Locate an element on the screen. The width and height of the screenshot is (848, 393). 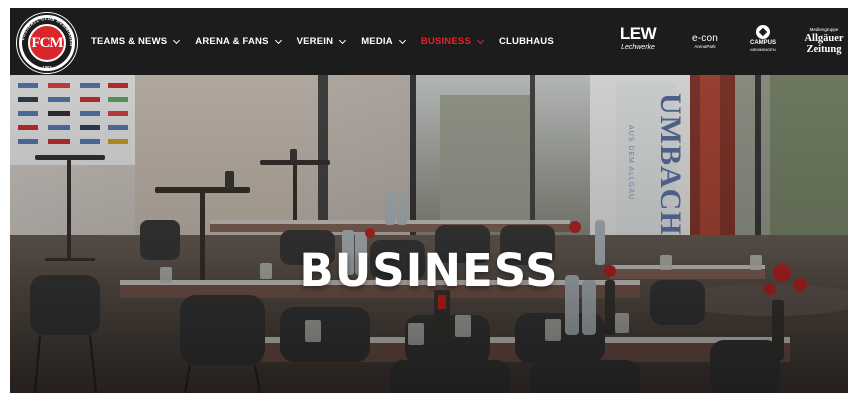
sponsor-allgaeuer-logo: Mediengruppe Allgäuer Zeitung is located at coordinates (824, 41).